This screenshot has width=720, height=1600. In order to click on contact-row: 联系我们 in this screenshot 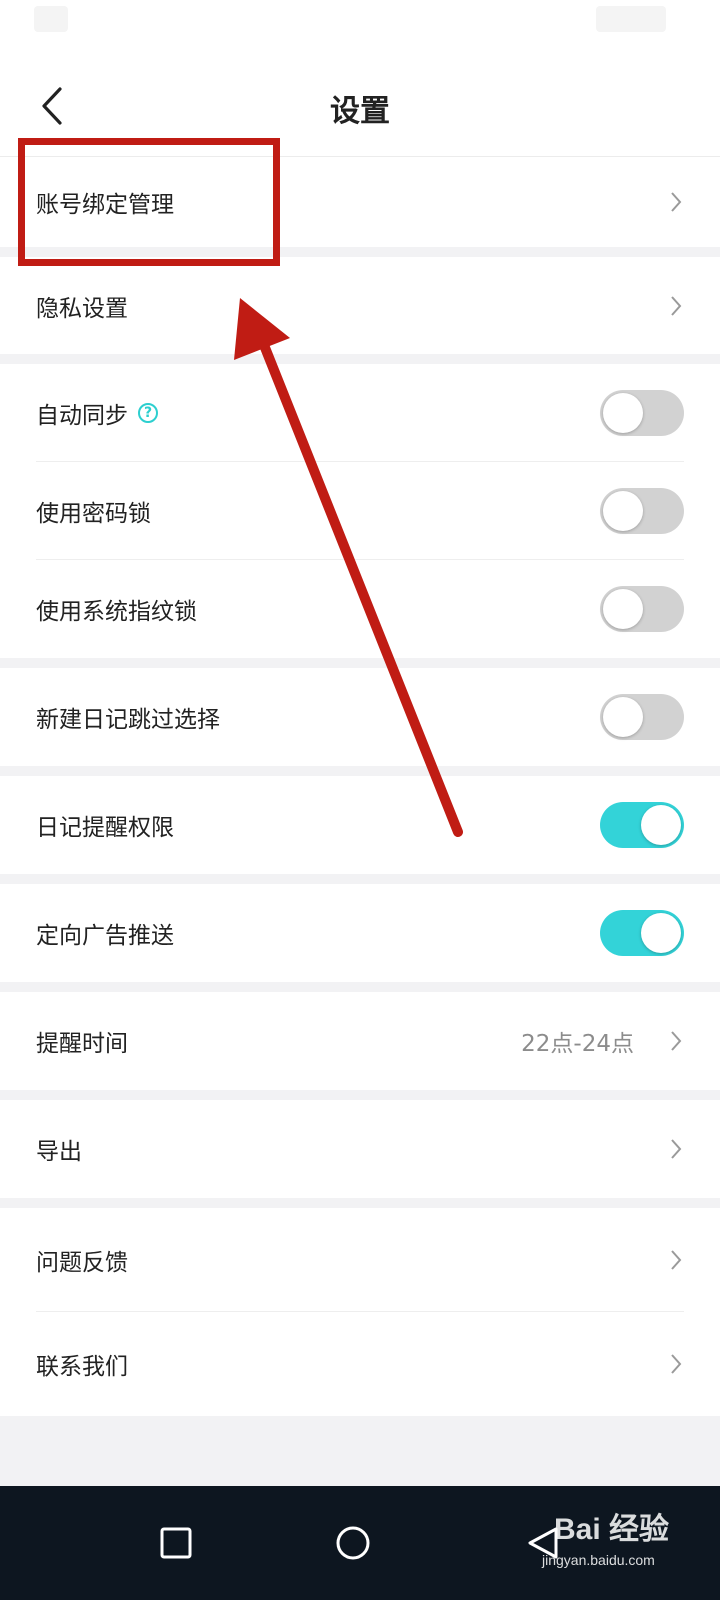, I will do `click(360, 1364)`.